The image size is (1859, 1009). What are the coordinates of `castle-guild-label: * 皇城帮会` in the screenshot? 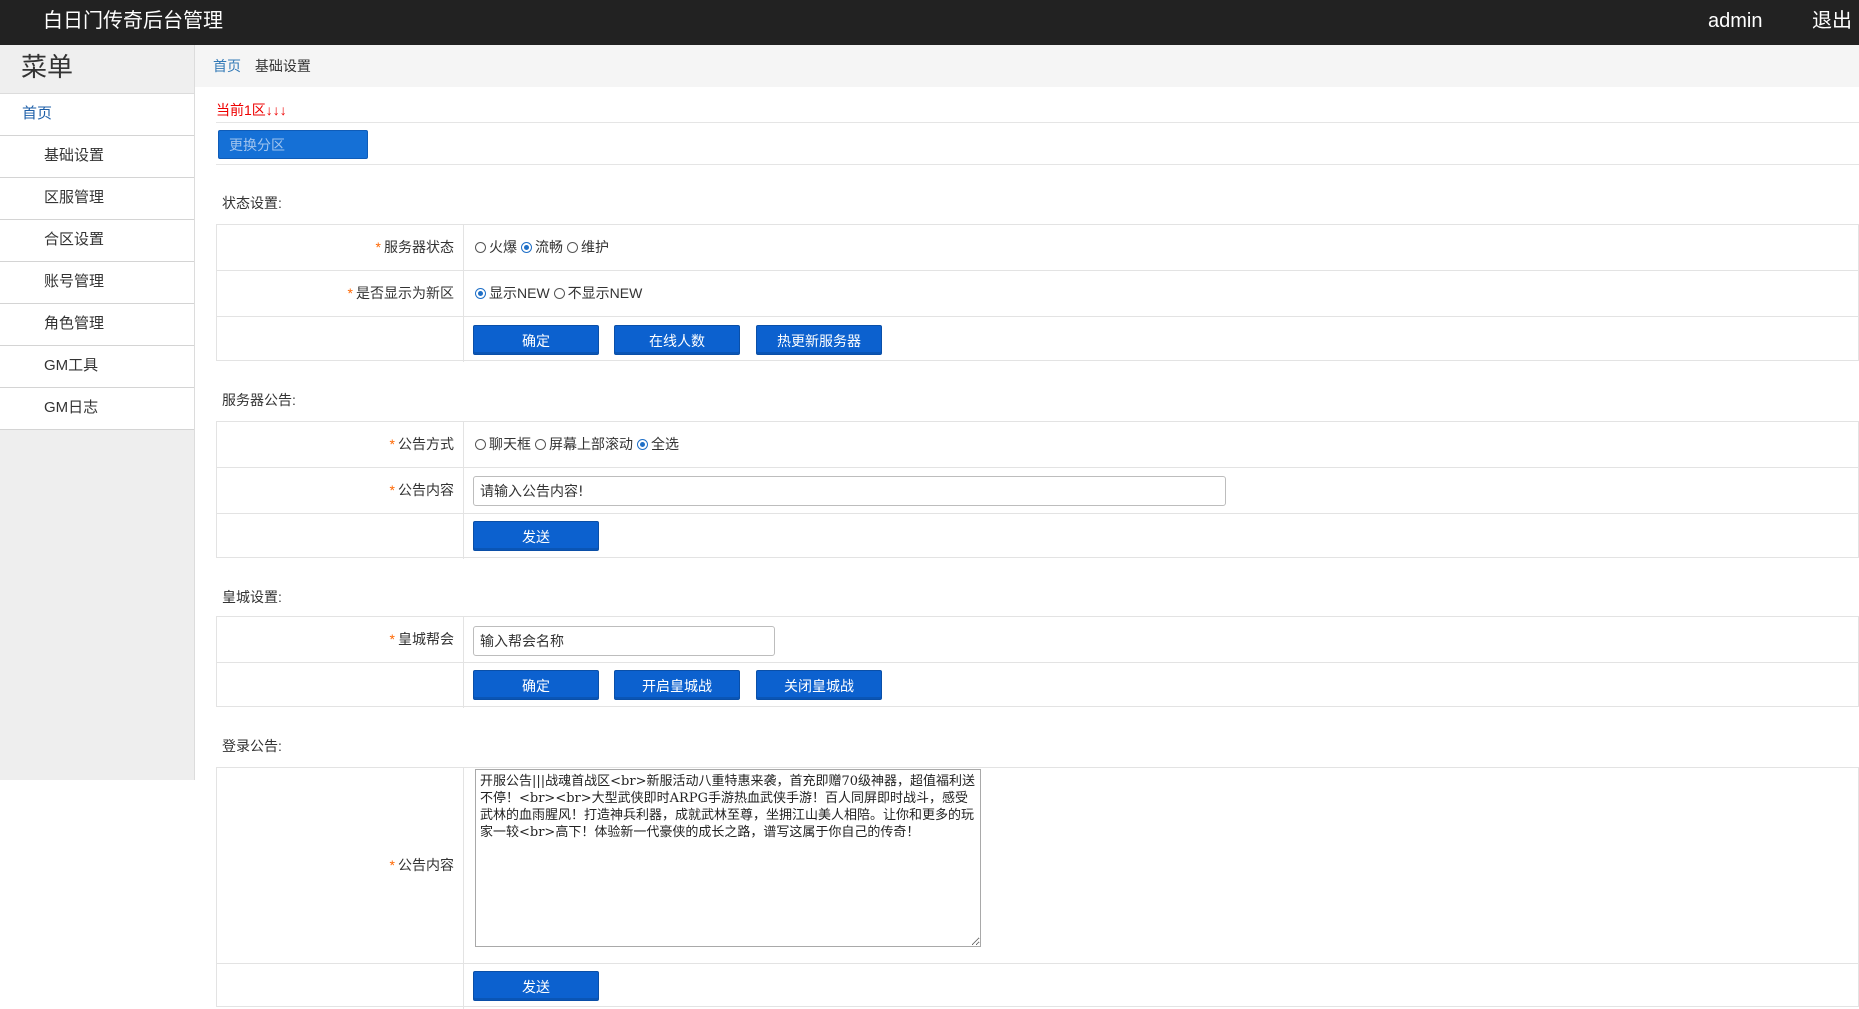 It's located at (340, 639).